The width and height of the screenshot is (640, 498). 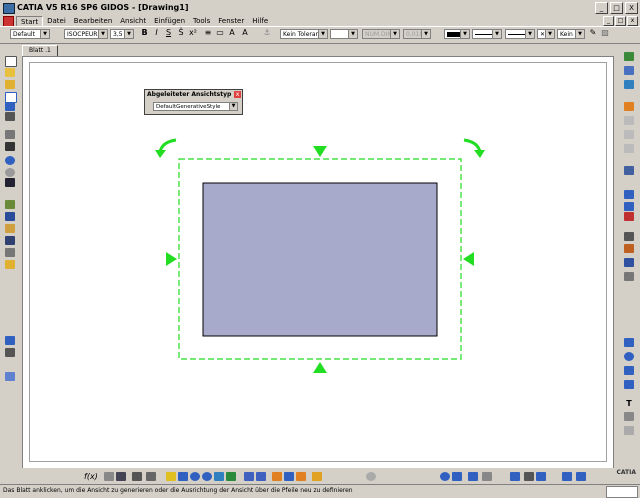 I want to click on spline-icon, so click(x=629, y=370).